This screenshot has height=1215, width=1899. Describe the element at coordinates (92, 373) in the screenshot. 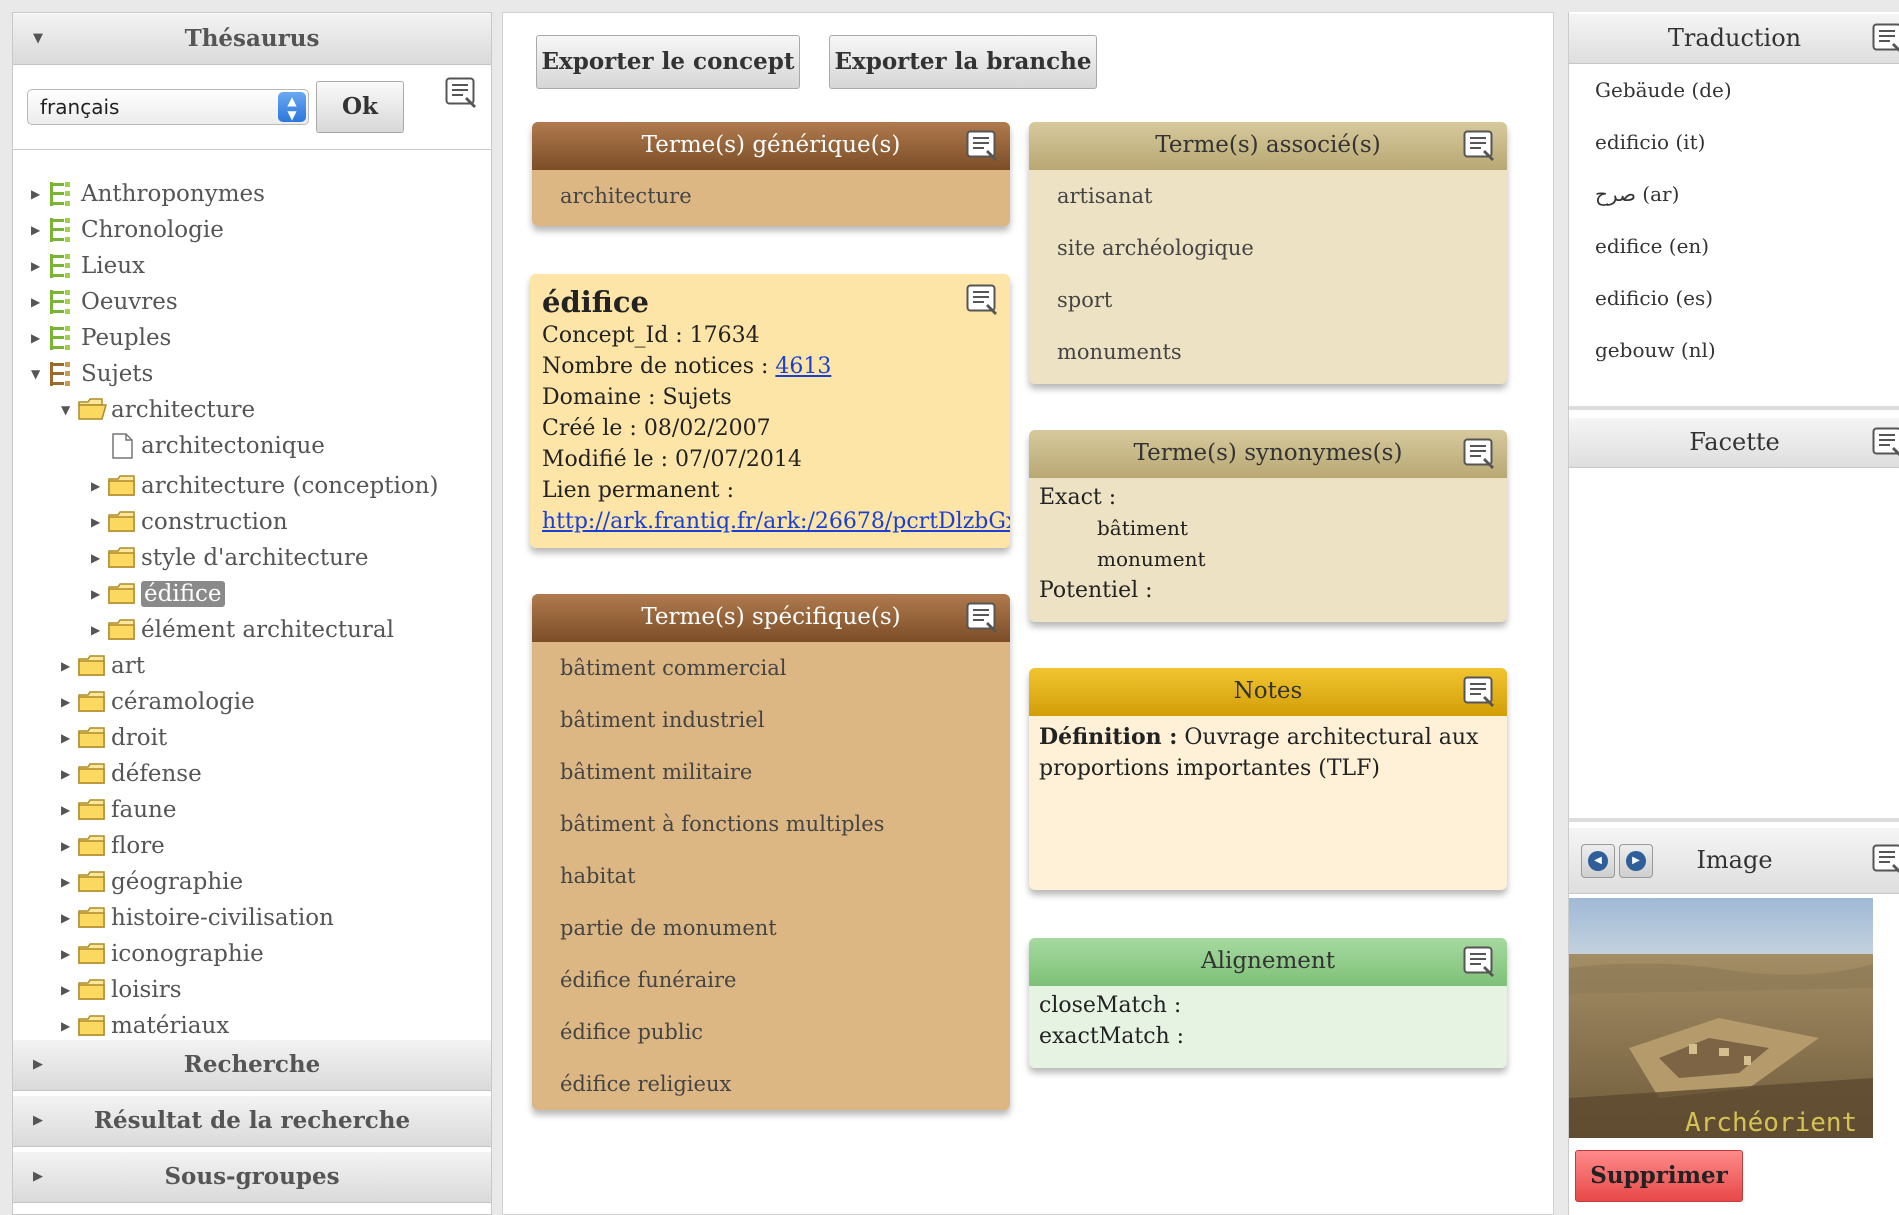

I see `tree-node-sujets: ▼ Sujets` at that location.